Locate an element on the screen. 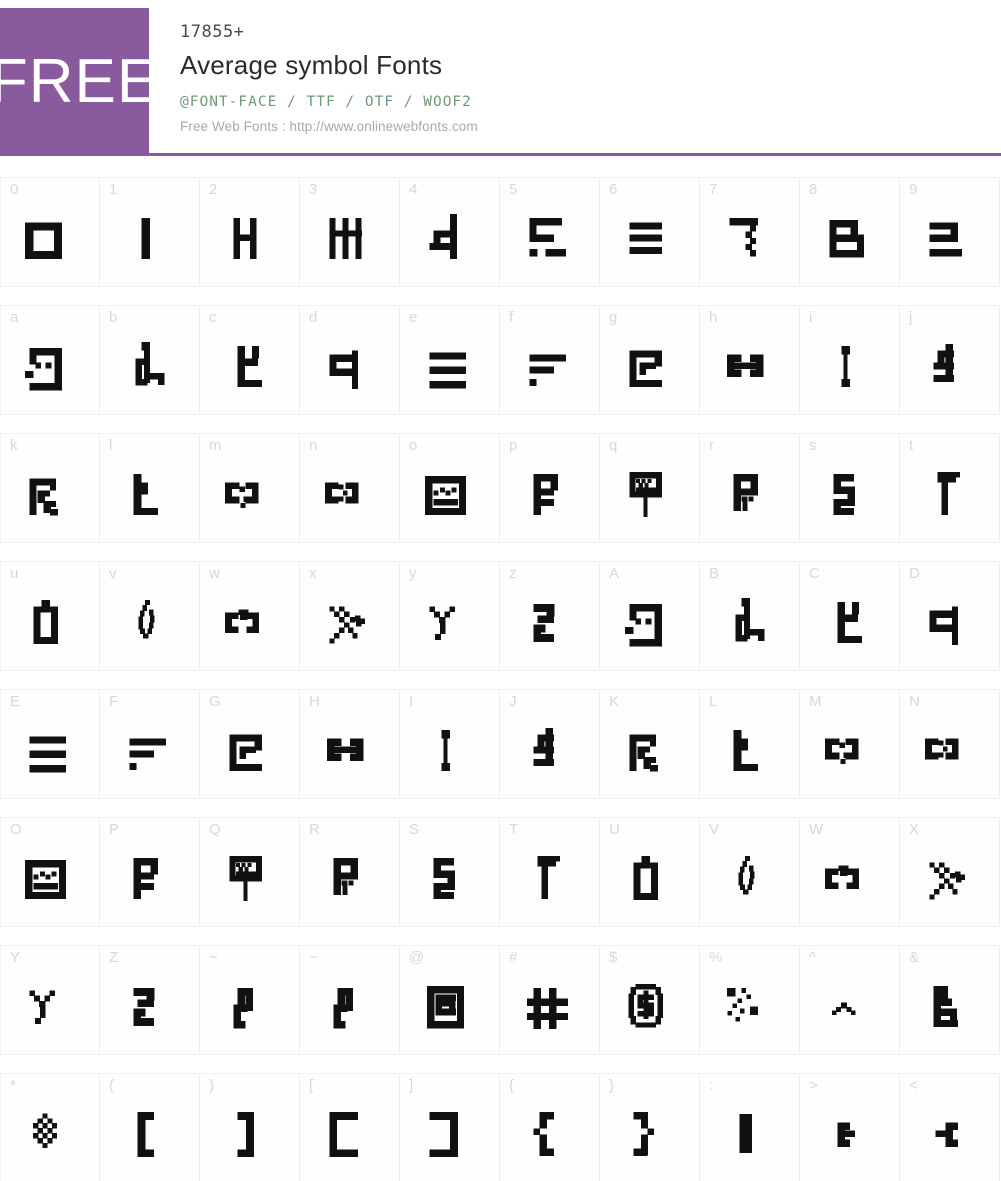  glyph-cell: b is located at coordinates (150, 360).